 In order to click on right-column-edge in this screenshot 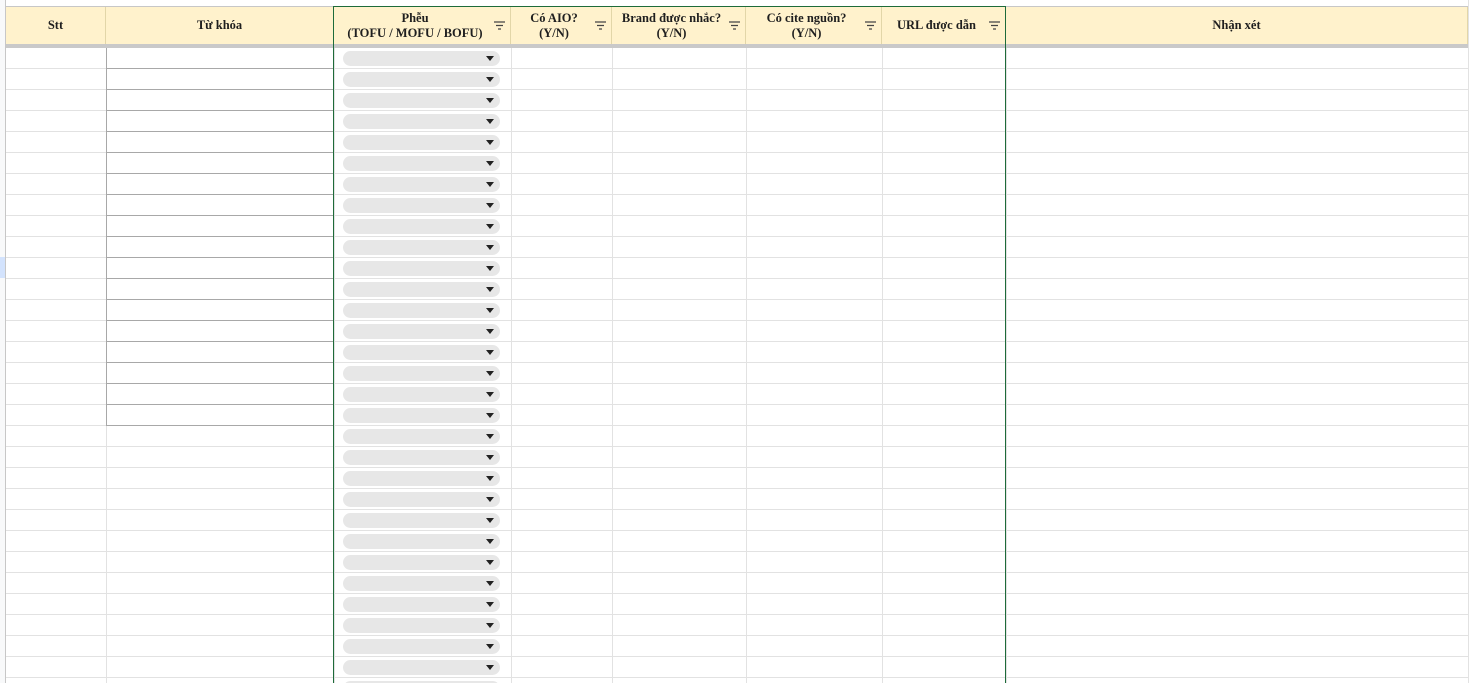, I will do `click(1473, 341)`.